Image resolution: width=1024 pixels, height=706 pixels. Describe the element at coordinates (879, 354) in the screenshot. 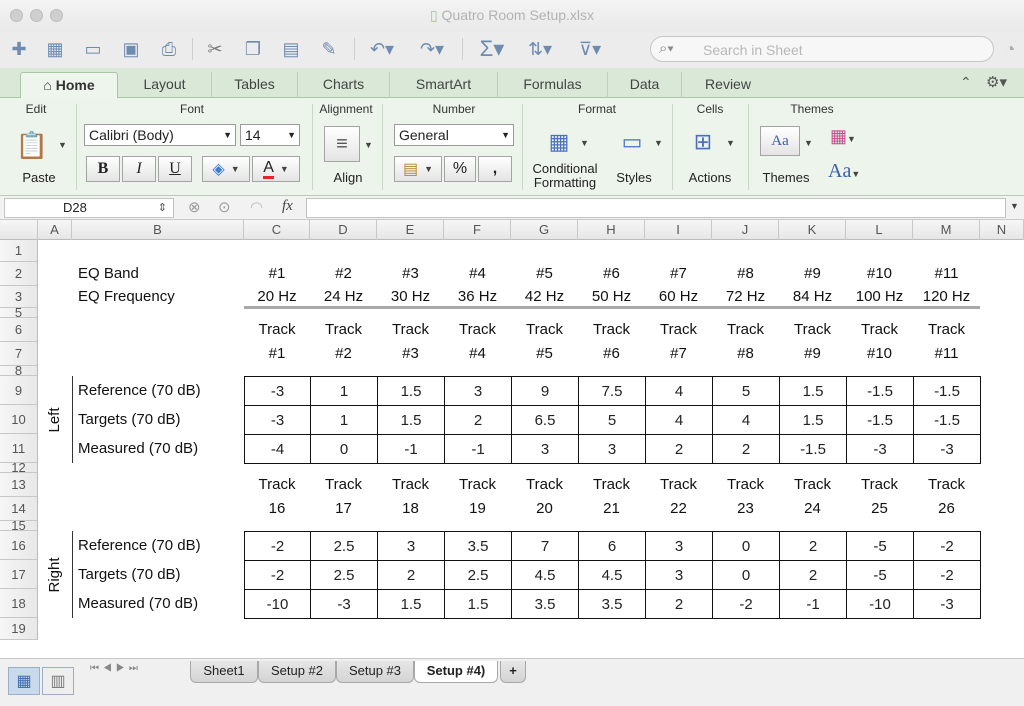

I see `left-track-number-cell: #10` at that location.